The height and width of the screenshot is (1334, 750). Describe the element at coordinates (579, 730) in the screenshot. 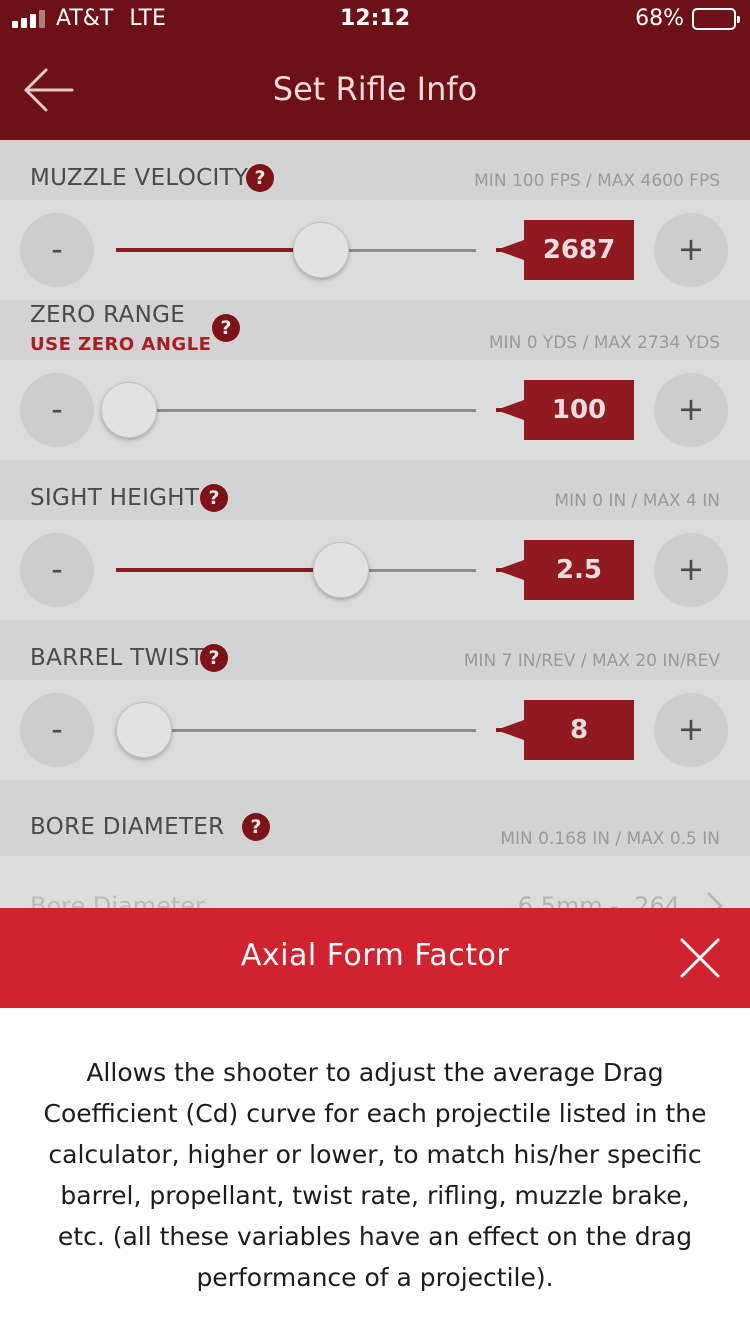

I see `barrel-twist-value: 8` at that location.